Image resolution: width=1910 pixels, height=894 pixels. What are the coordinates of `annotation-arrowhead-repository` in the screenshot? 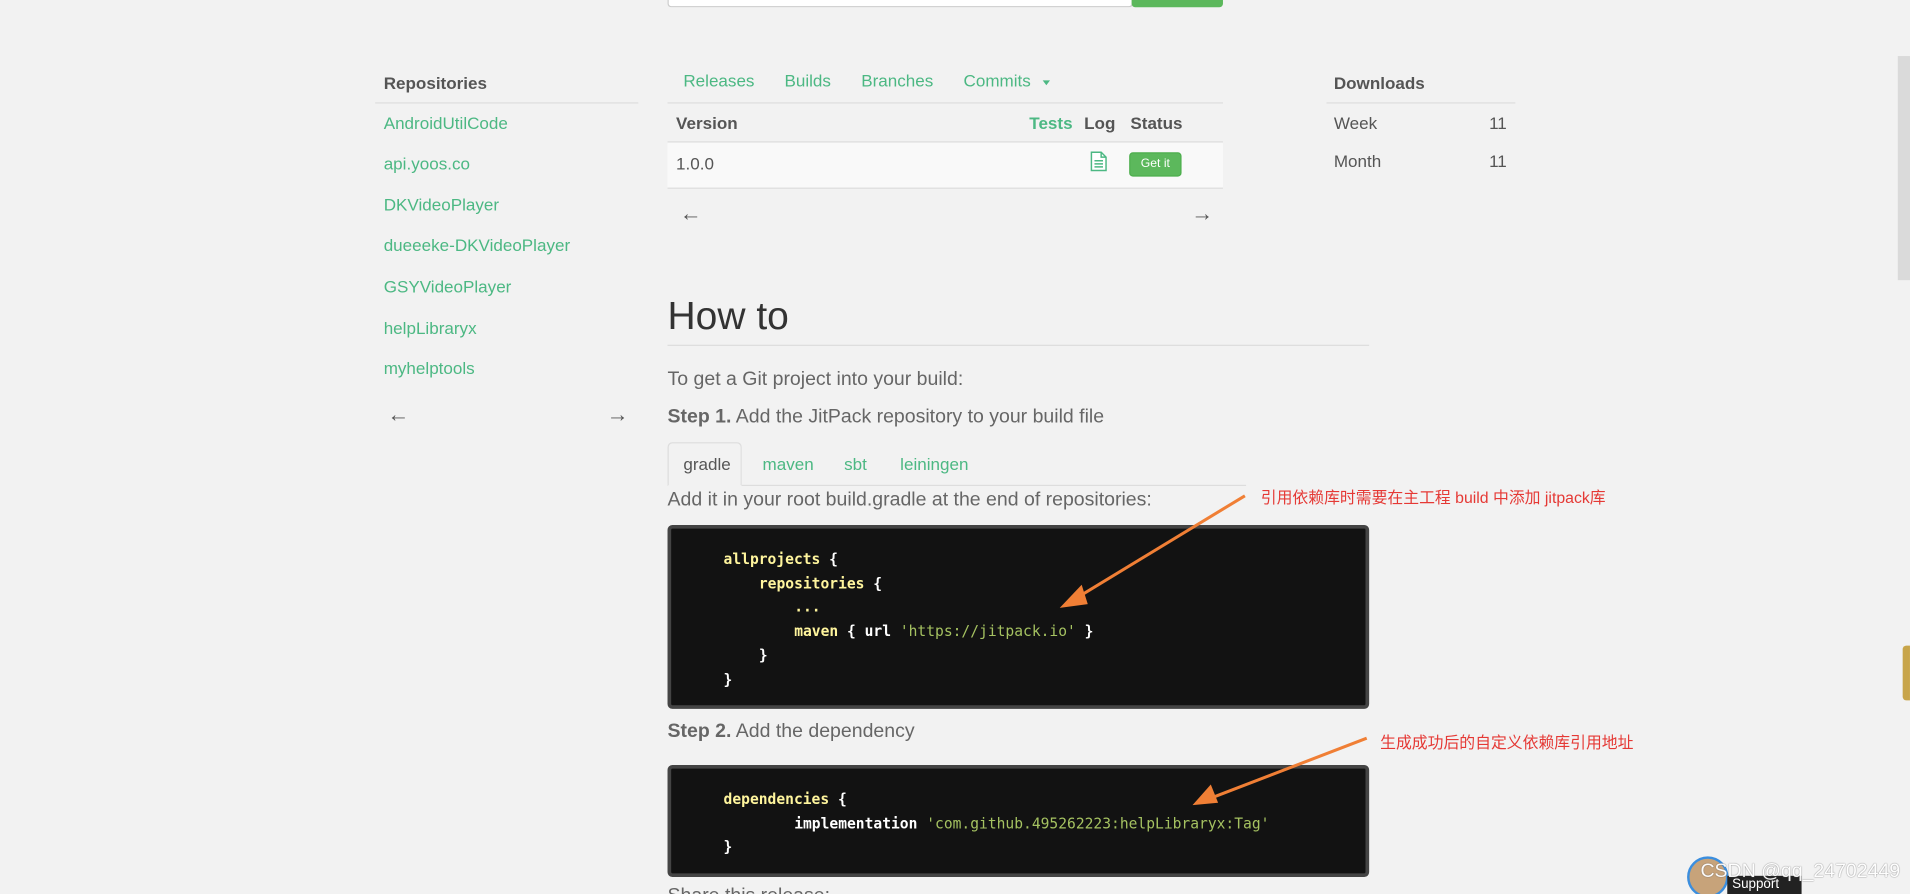 It's located at (1073, 596).